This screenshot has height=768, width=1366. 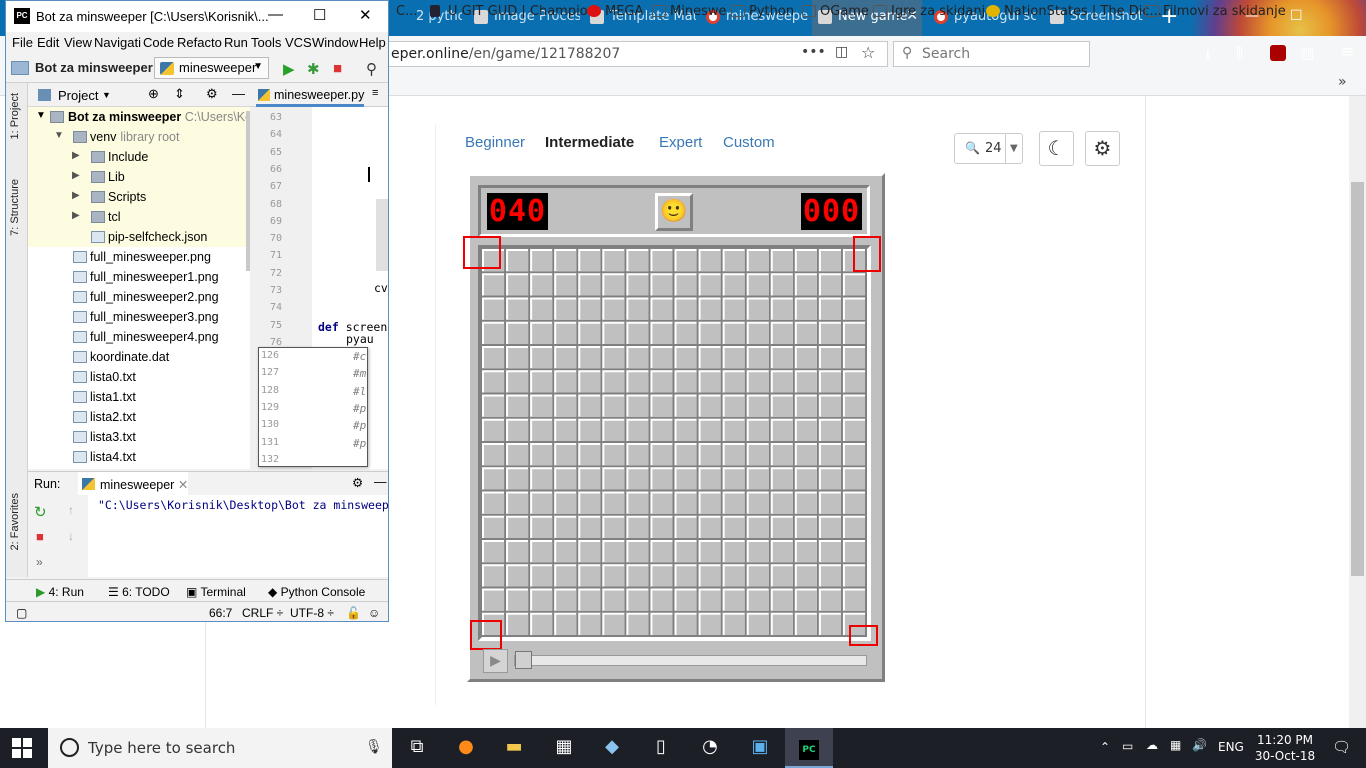 I want to click on line-separator: CRLF ÷, so click(x=262, y=613).